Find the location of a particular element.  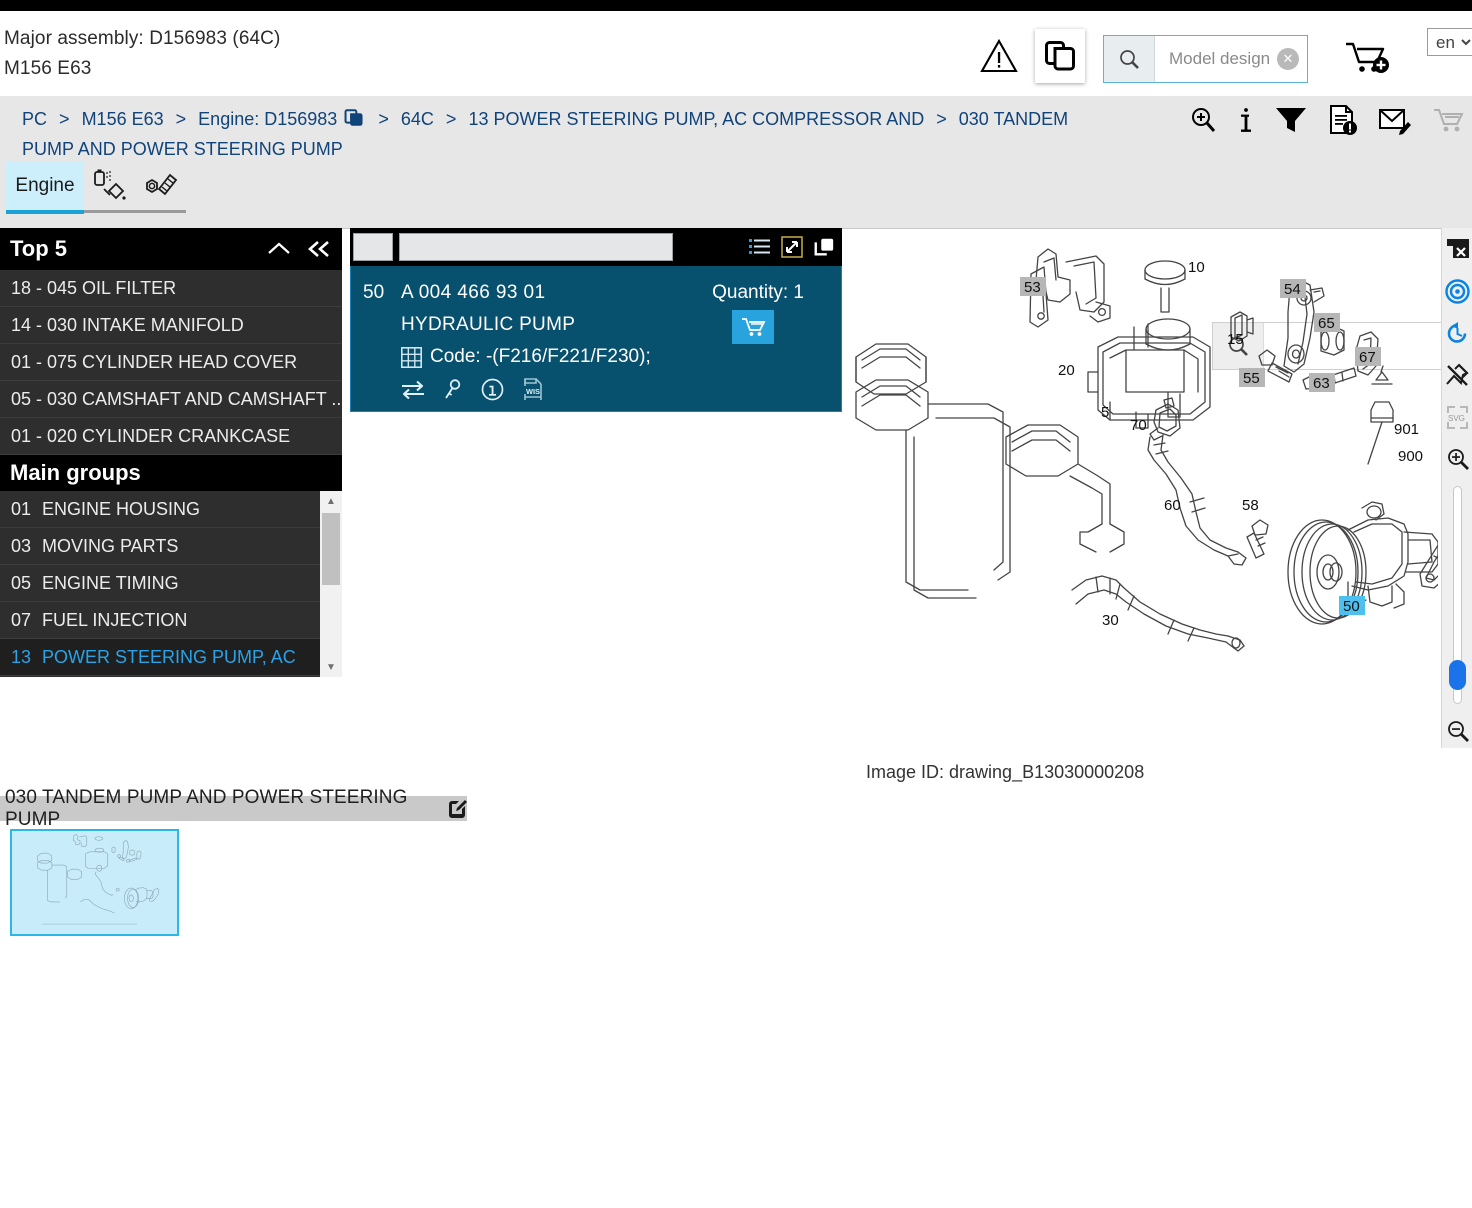

callout-5: 5 is located at coordinates (1105, 412).